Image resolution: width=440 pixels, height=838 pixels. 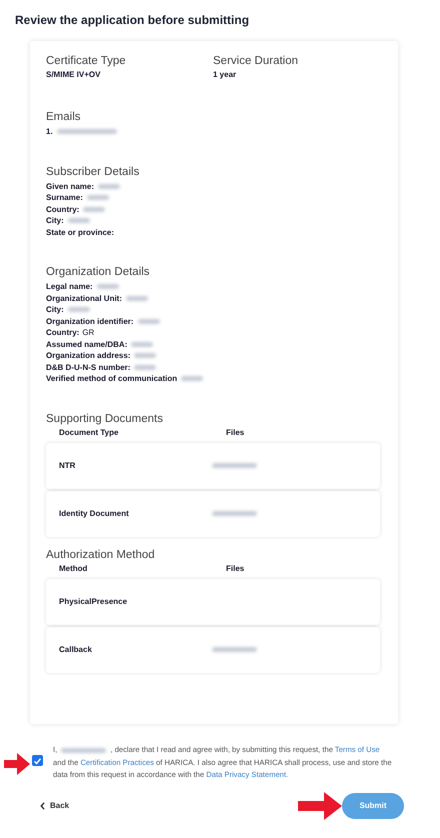 What do you see at coordinates (93, 172) in the screenshot?
I see `section-heading: Subscriber Details` at bounding box center [93, 172].